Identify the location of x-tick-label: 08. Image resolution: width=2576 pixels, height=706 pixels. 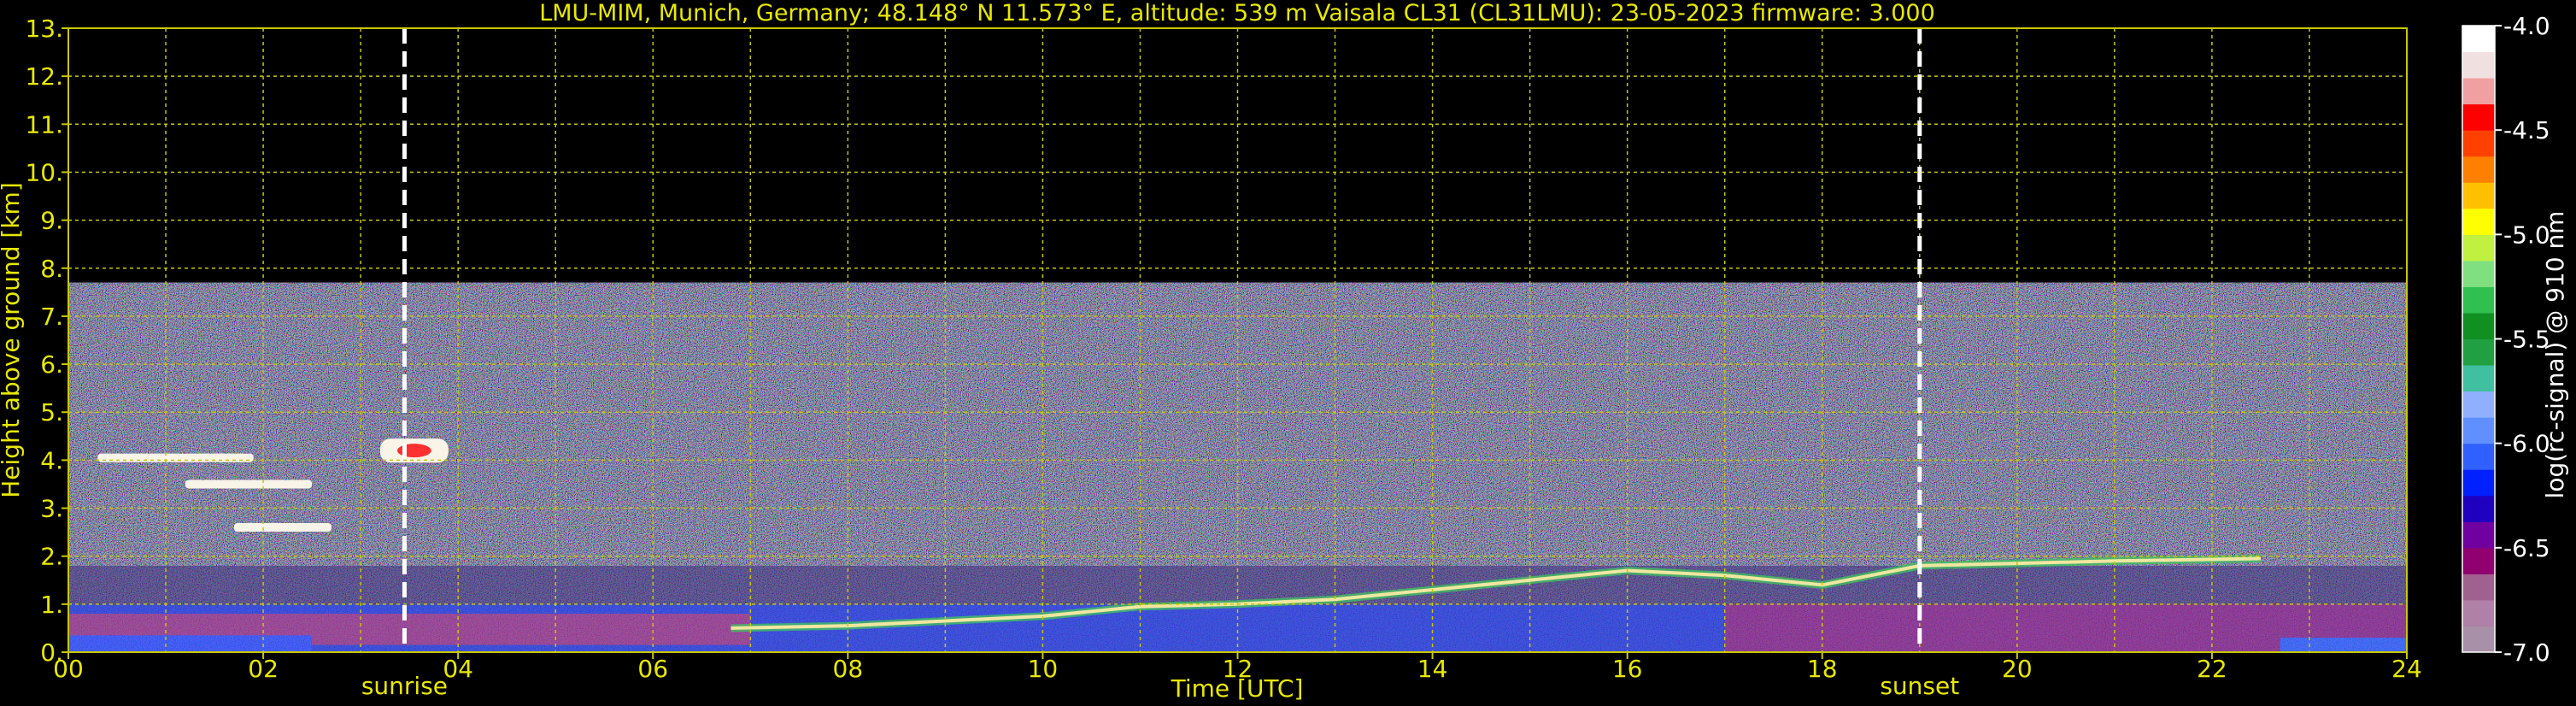
(848, 669).